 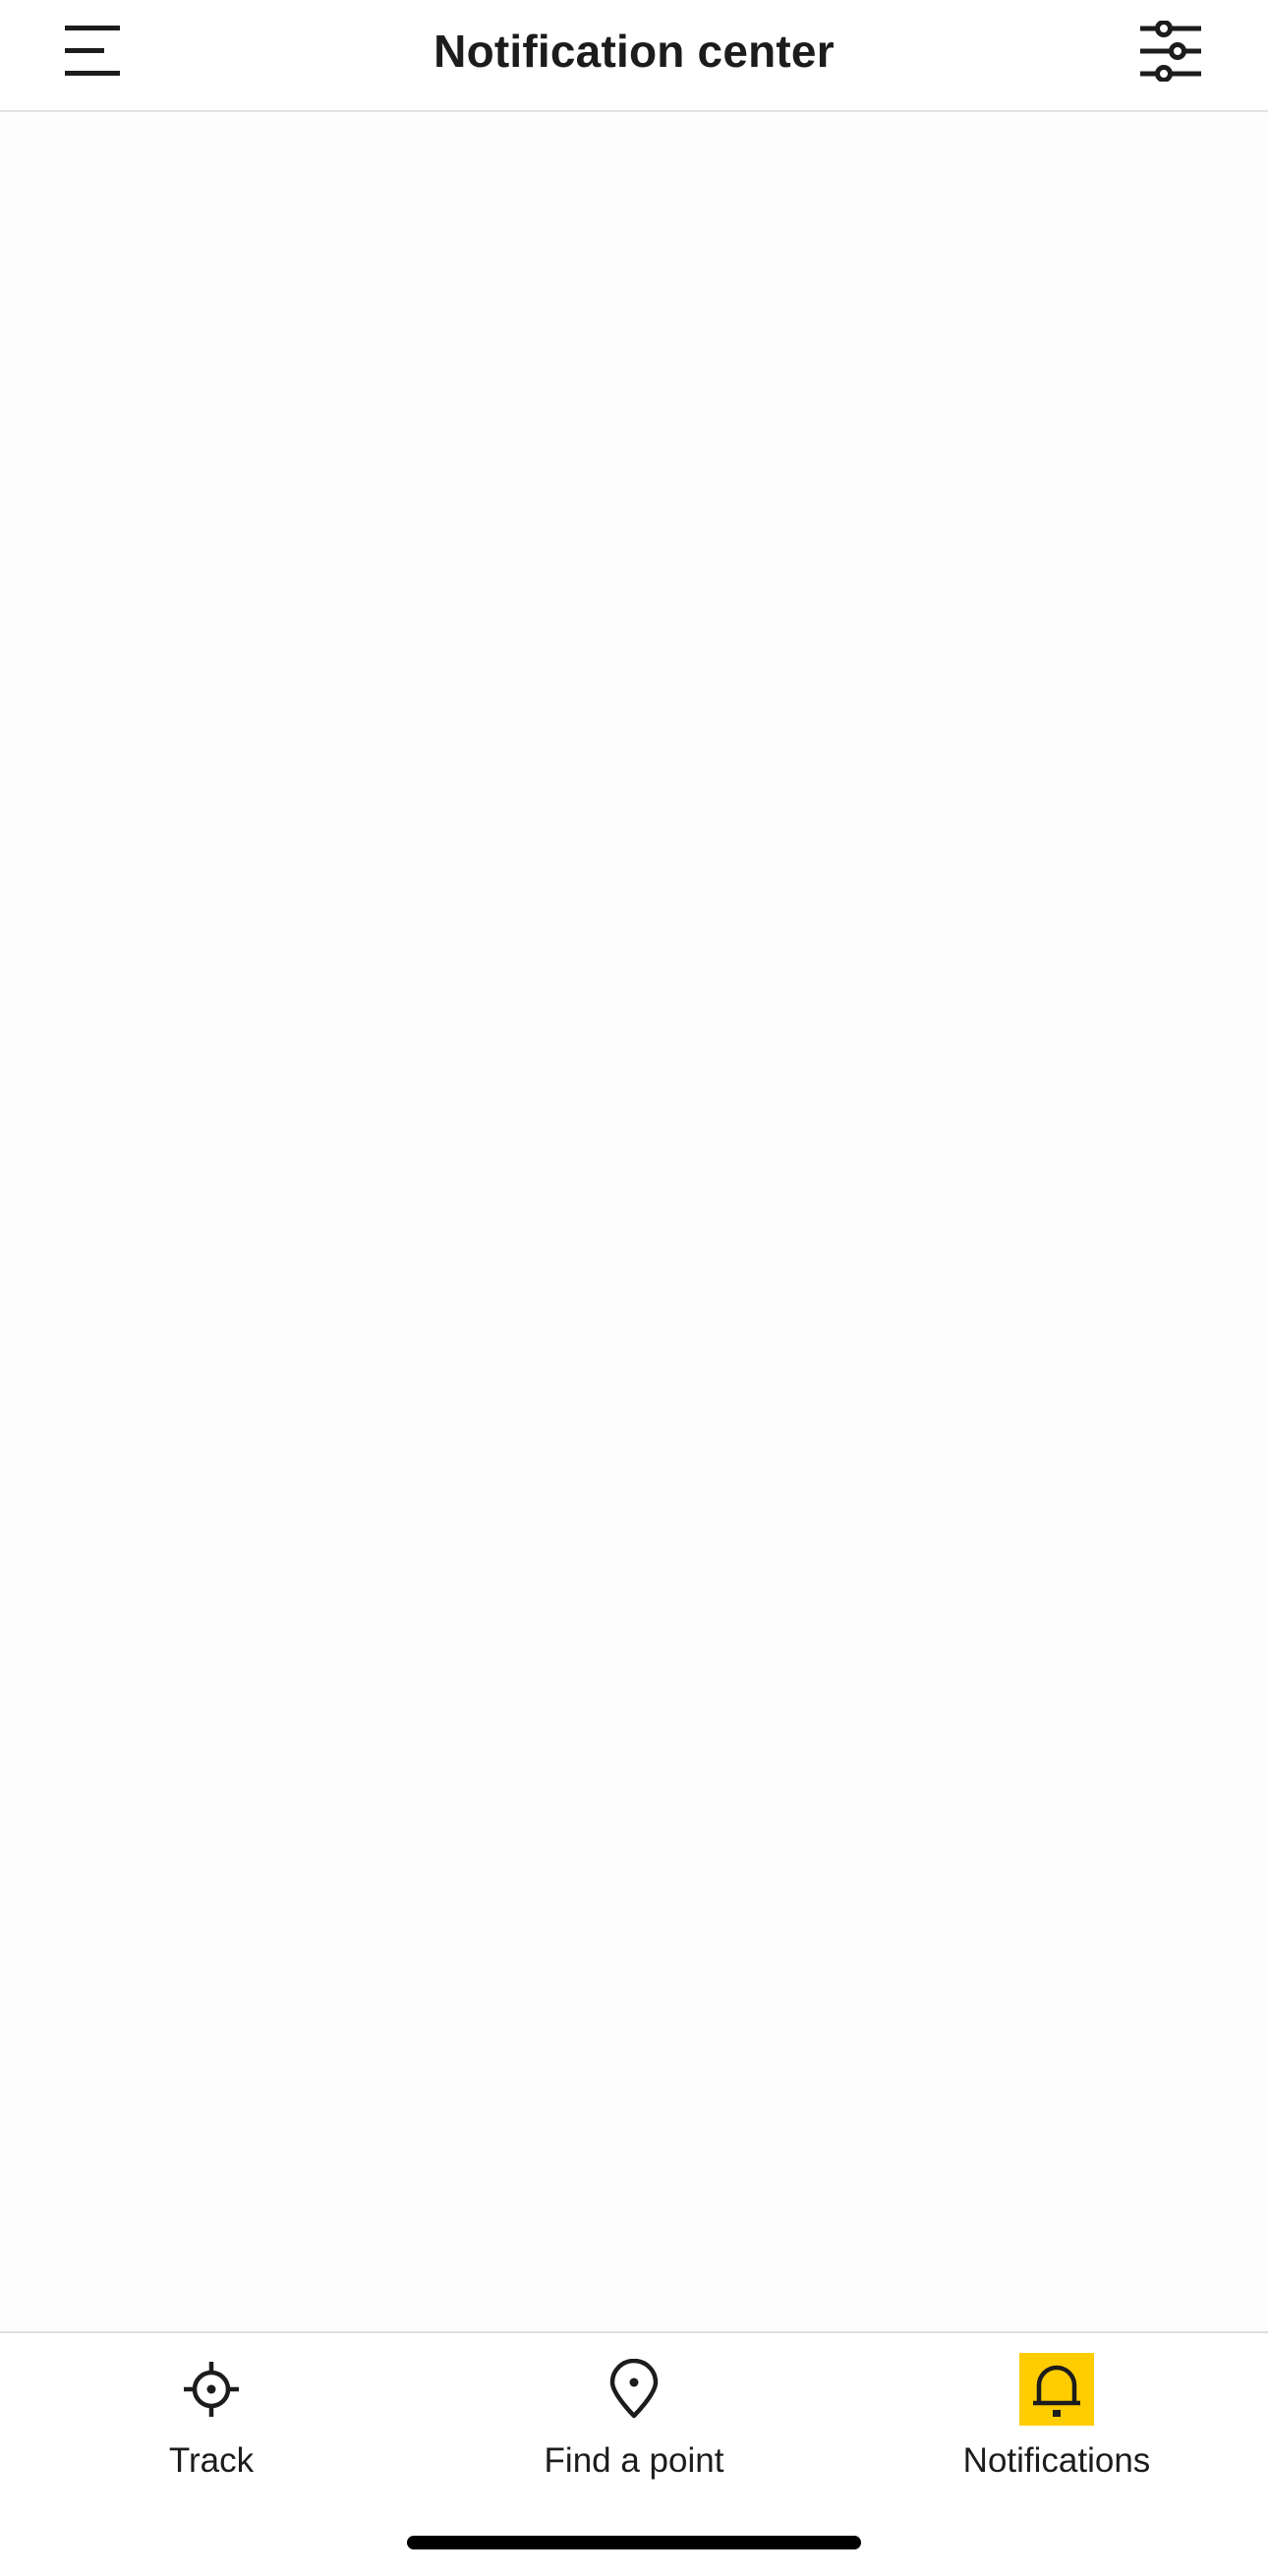 I want to click on tab-find-a-point-label: Find a point, so click(x=634, y=2461).